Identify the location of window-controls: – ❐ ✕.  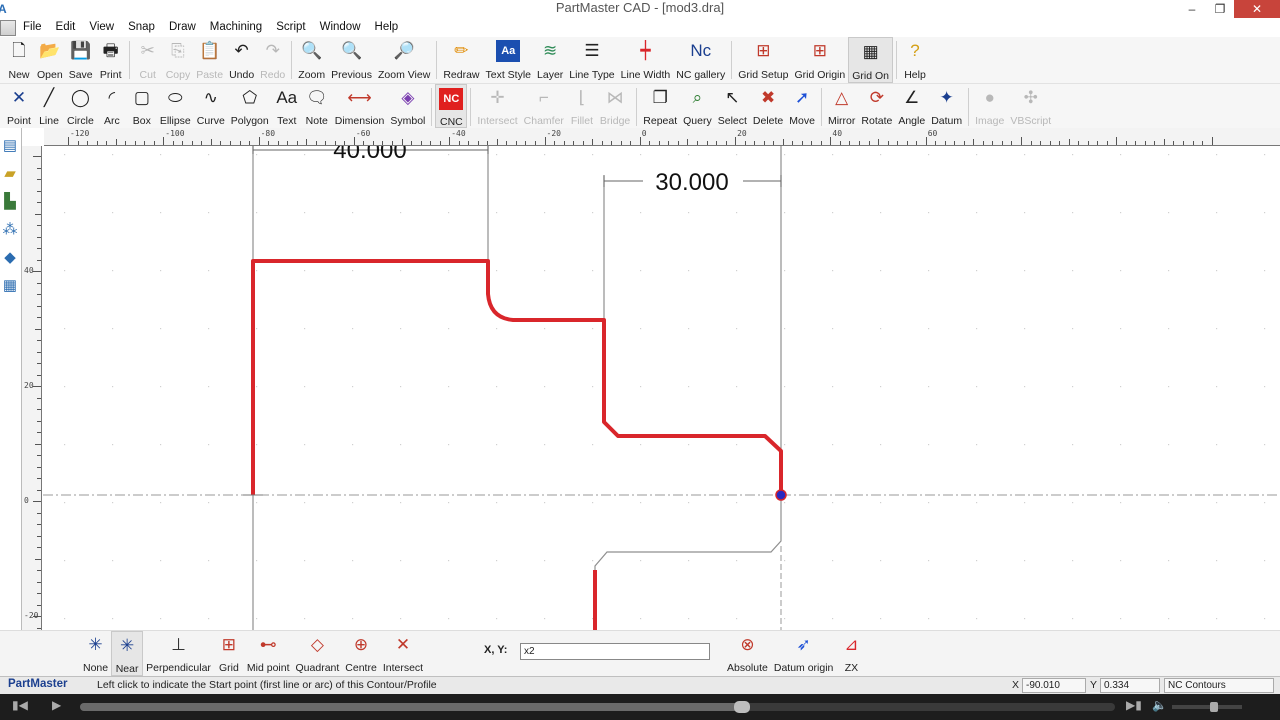
(1229, 9).